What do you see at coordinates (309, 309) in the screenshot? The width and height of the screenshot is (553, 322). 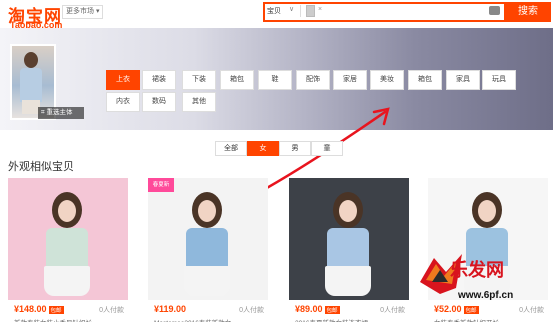 I see `price-value: ¥89.00` at bounding box center [309, 309].